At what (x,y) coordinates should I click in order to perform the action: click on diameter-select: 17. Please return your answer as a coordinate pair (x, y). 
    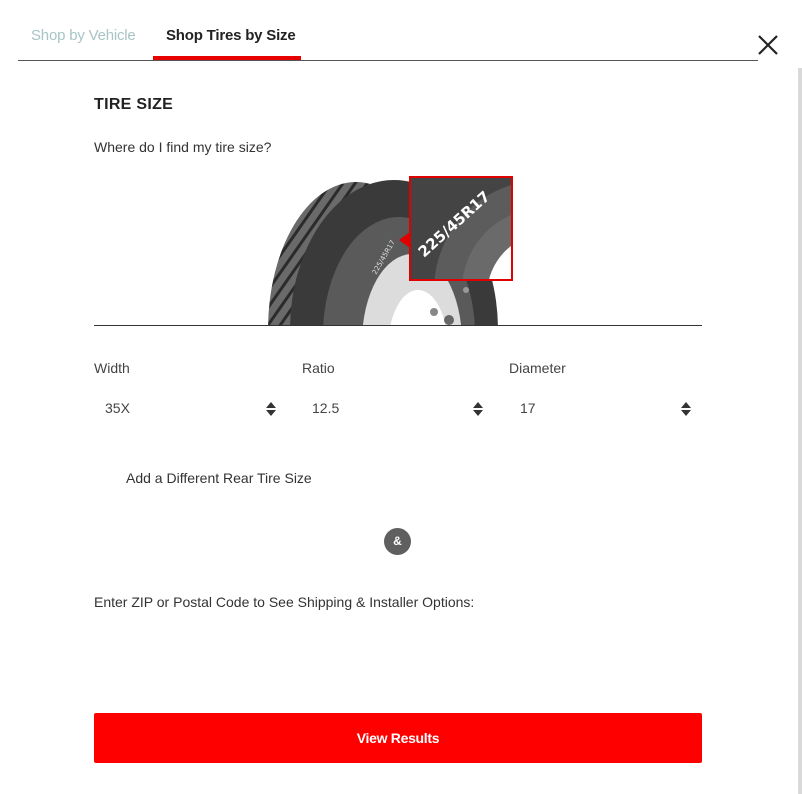
    Looking at the image, I should click on (600, 409).